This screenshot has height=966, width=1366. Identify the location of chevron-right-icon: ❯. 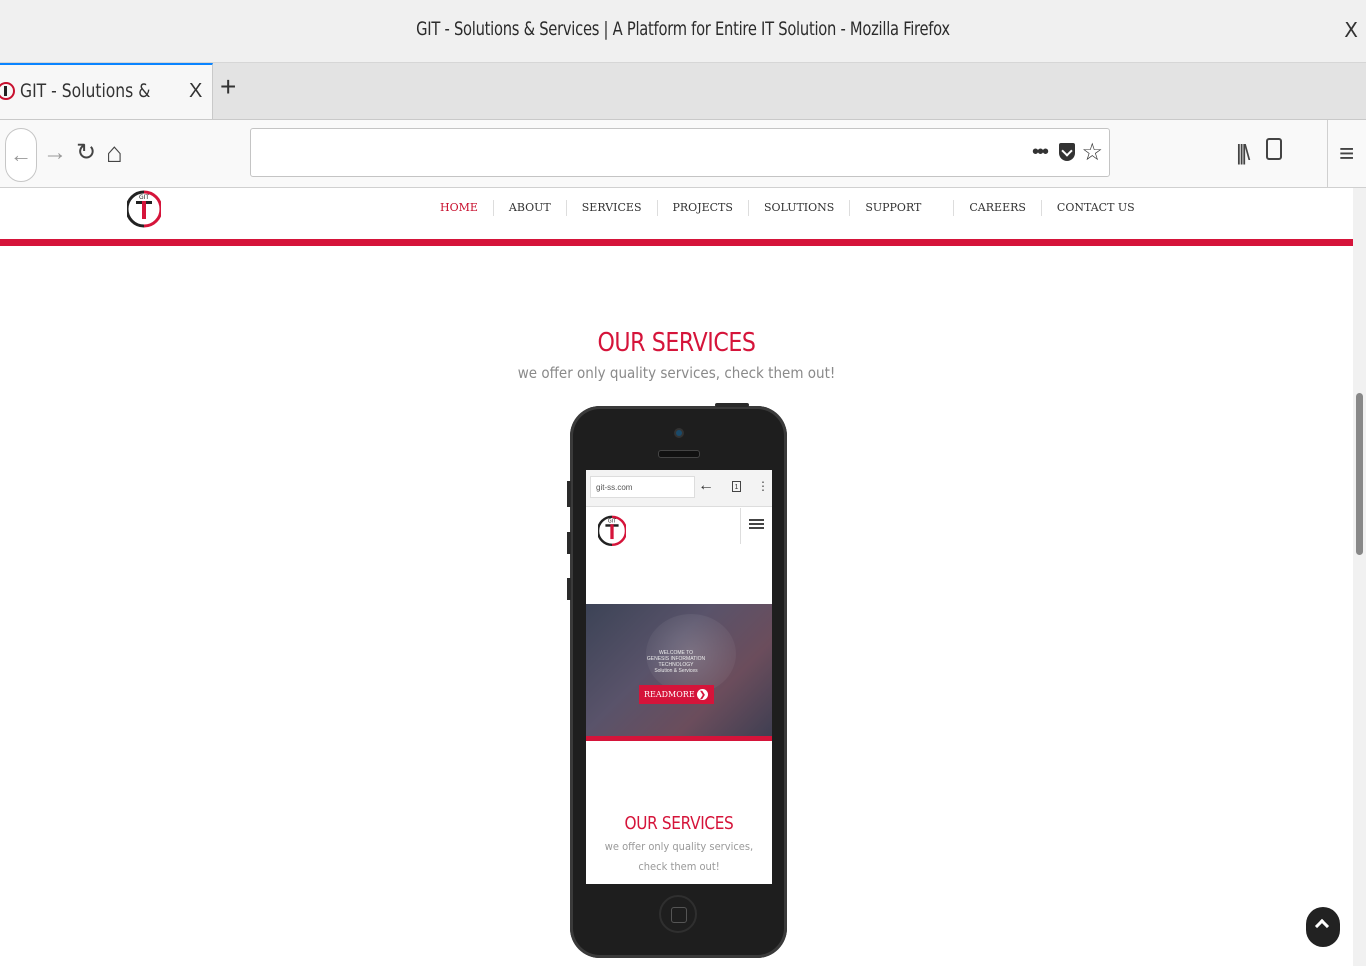
(702, 694).